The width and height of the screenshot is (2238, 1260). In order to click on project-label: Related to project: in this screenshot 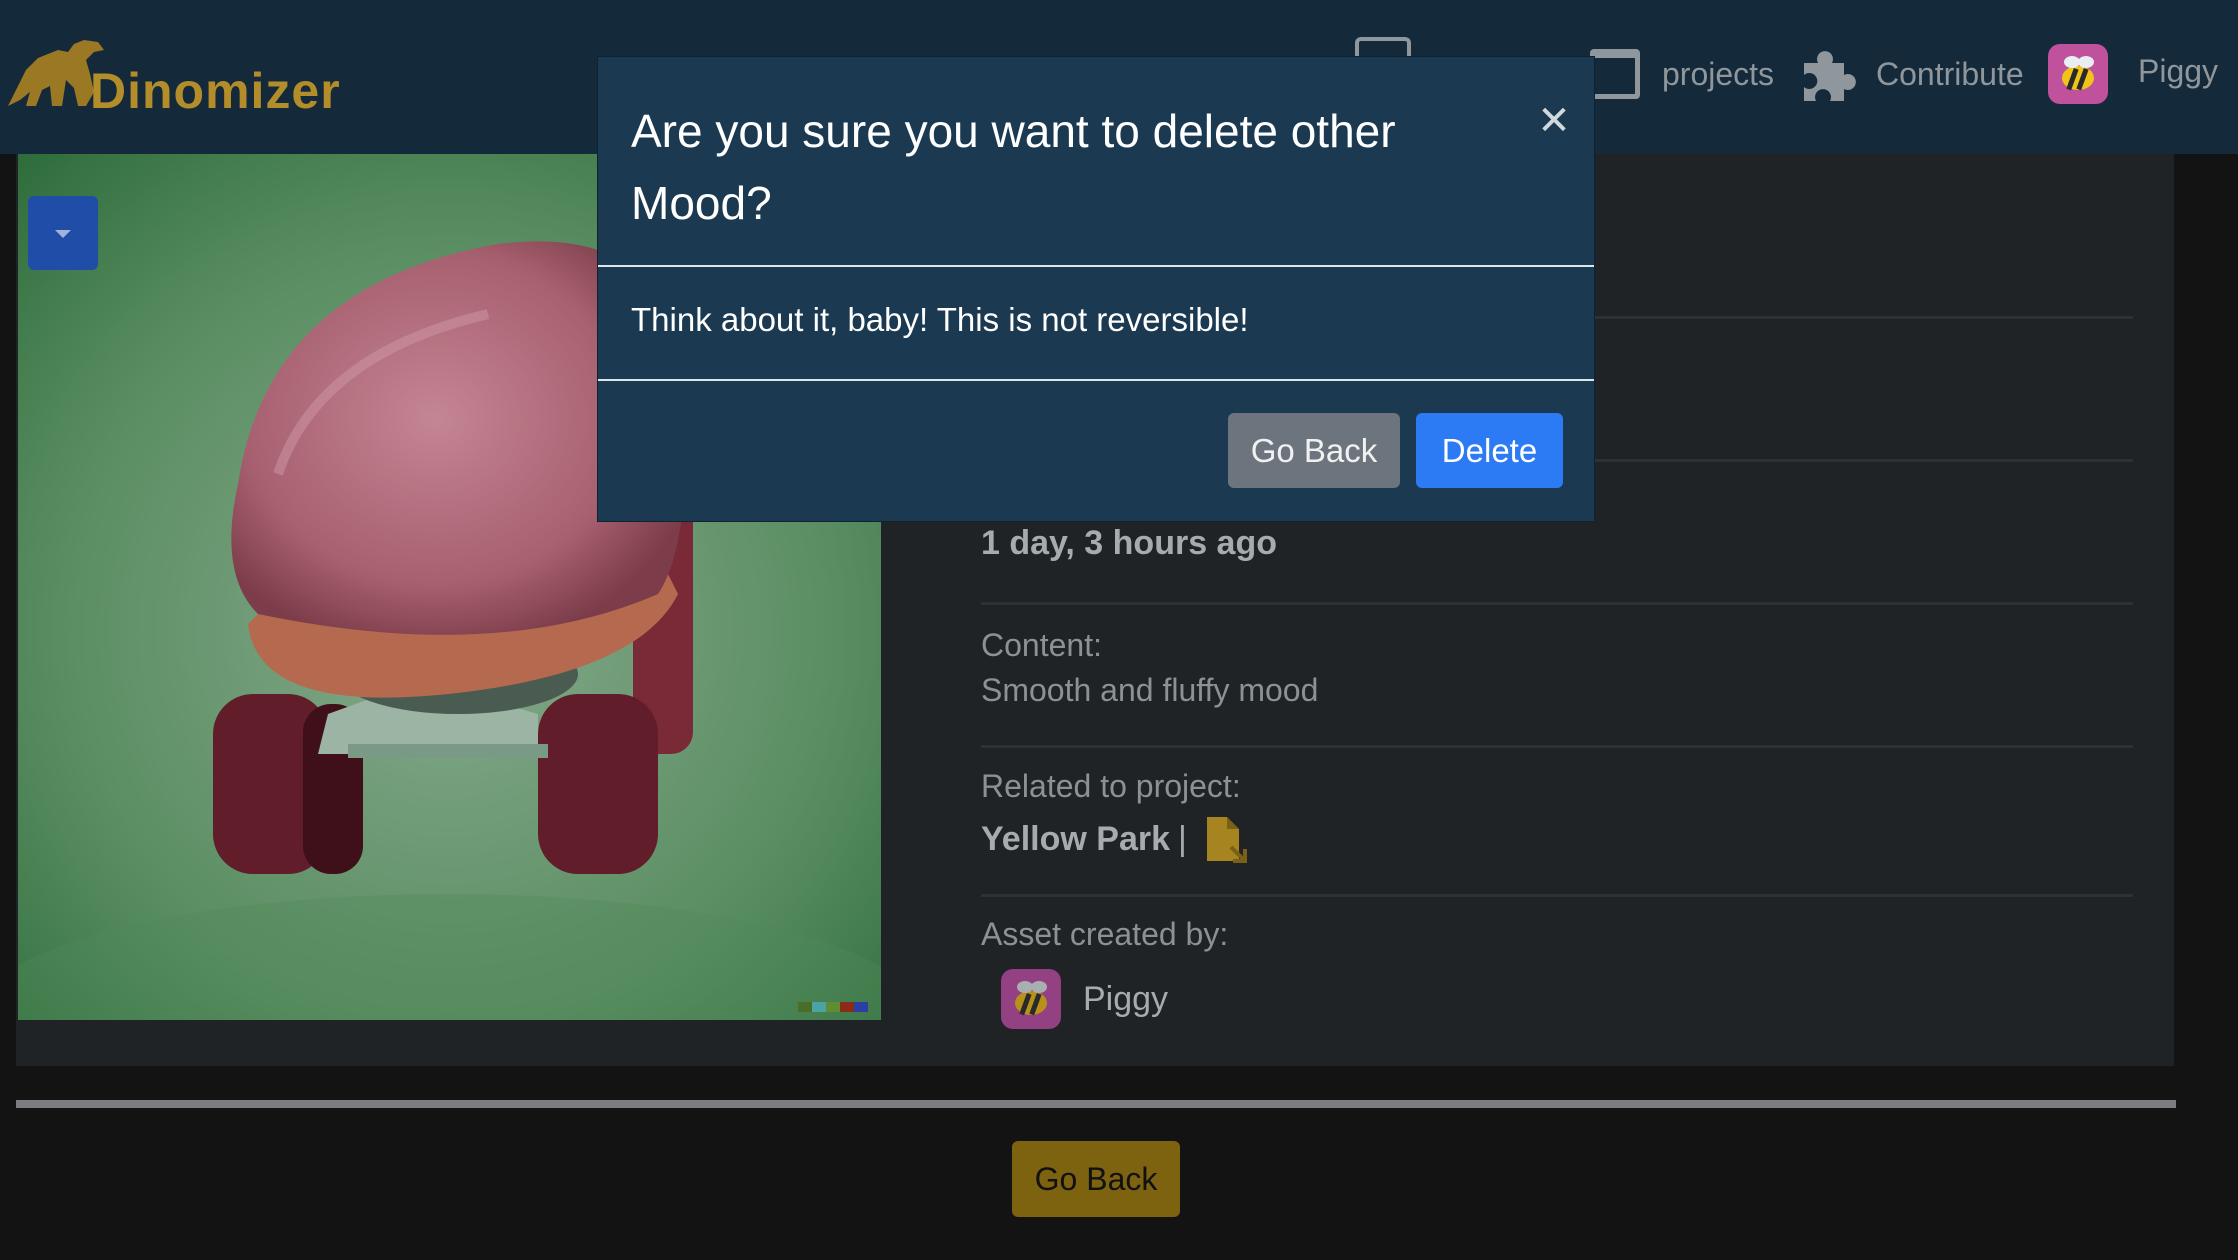, I will do `click(1111, 786)`.